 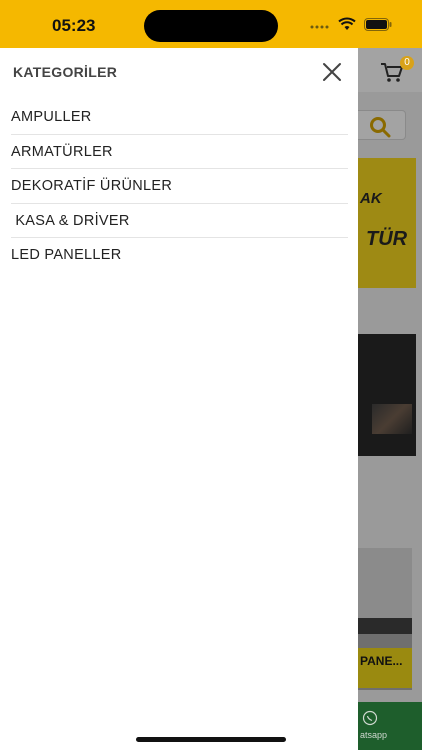 What do you see at coordinates (332, 72) in the screenshot?
I see `close-icon` at bounding box center [332, 72].